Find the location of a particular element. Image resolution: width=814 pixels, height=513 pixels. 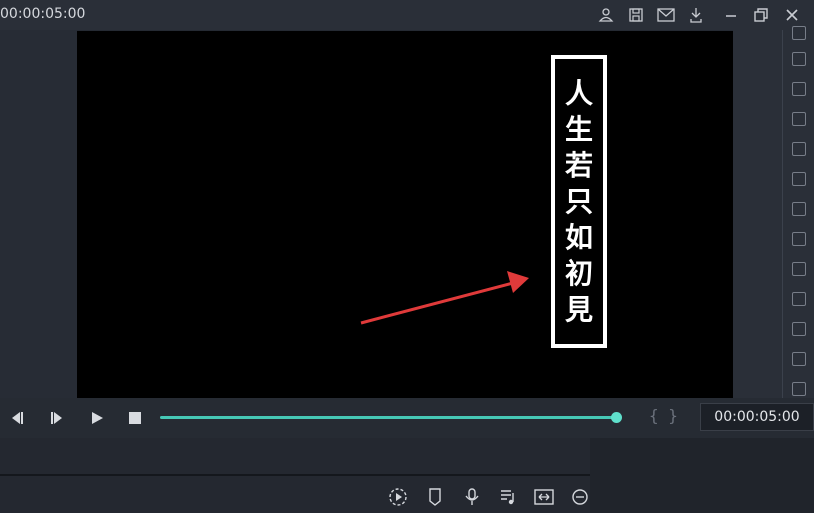

voiceover-icon is located at coordinates (472, 497).